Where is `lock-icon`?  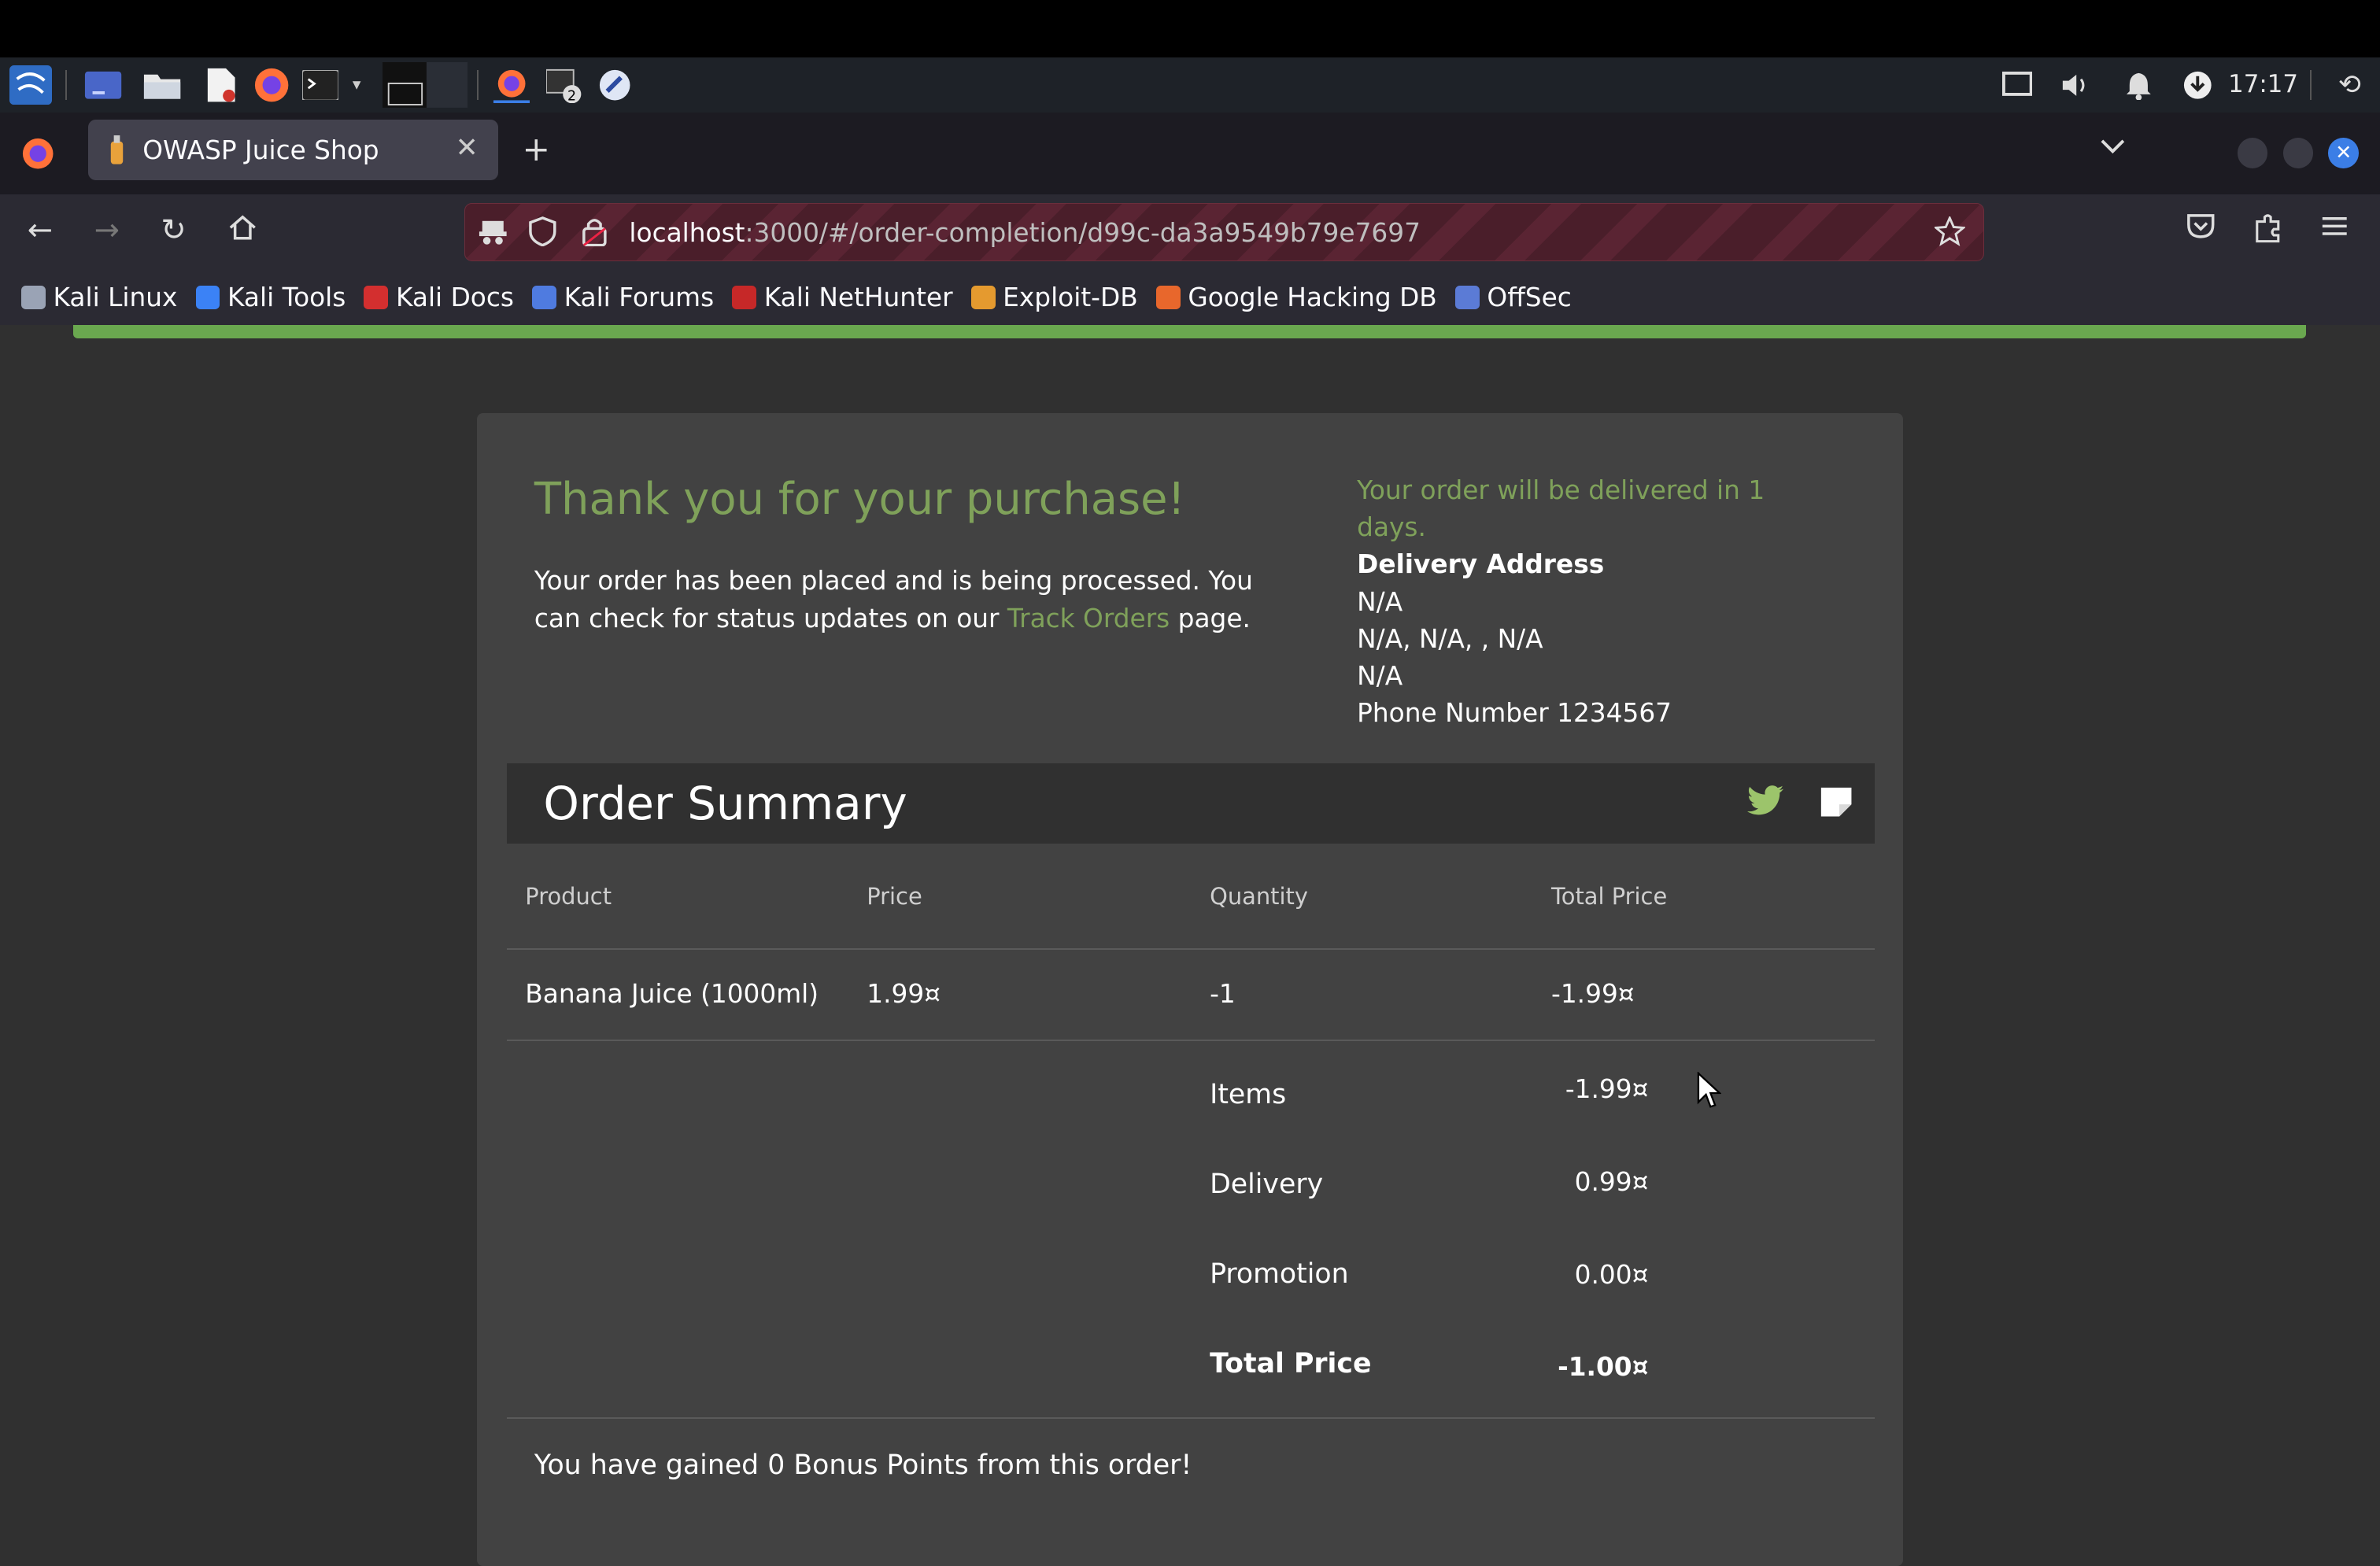
lock-icon is located at coordinates (594, 234).